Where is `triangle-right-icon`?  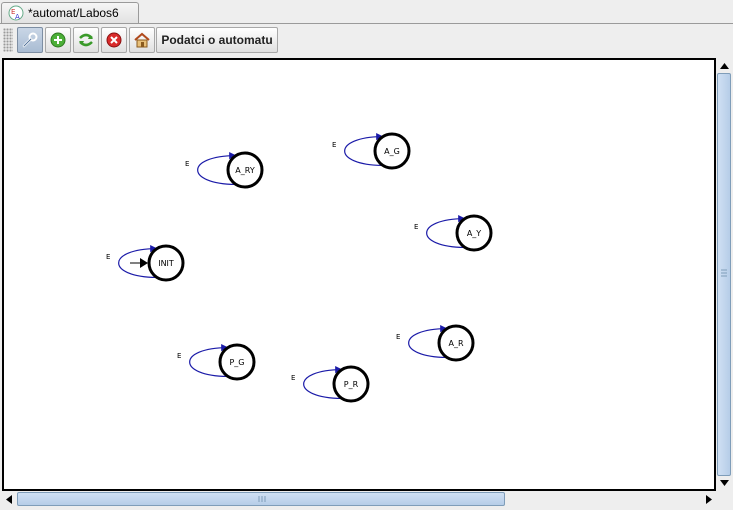 triangle-right-icon is located at coordinates (709, 499).